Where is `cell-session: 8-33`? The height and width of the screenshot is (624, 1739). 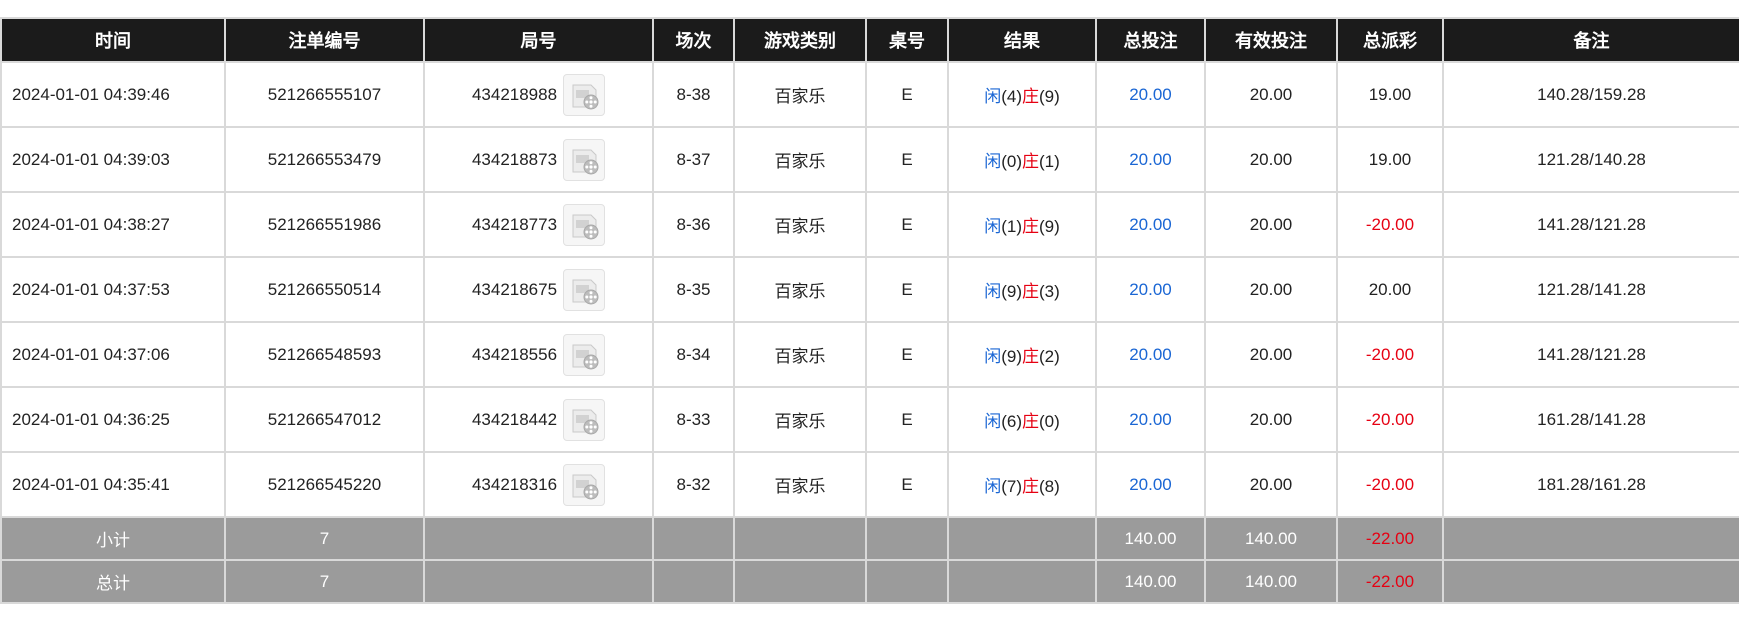 cell-session: 8-33 is located at coordinates (693, 419).